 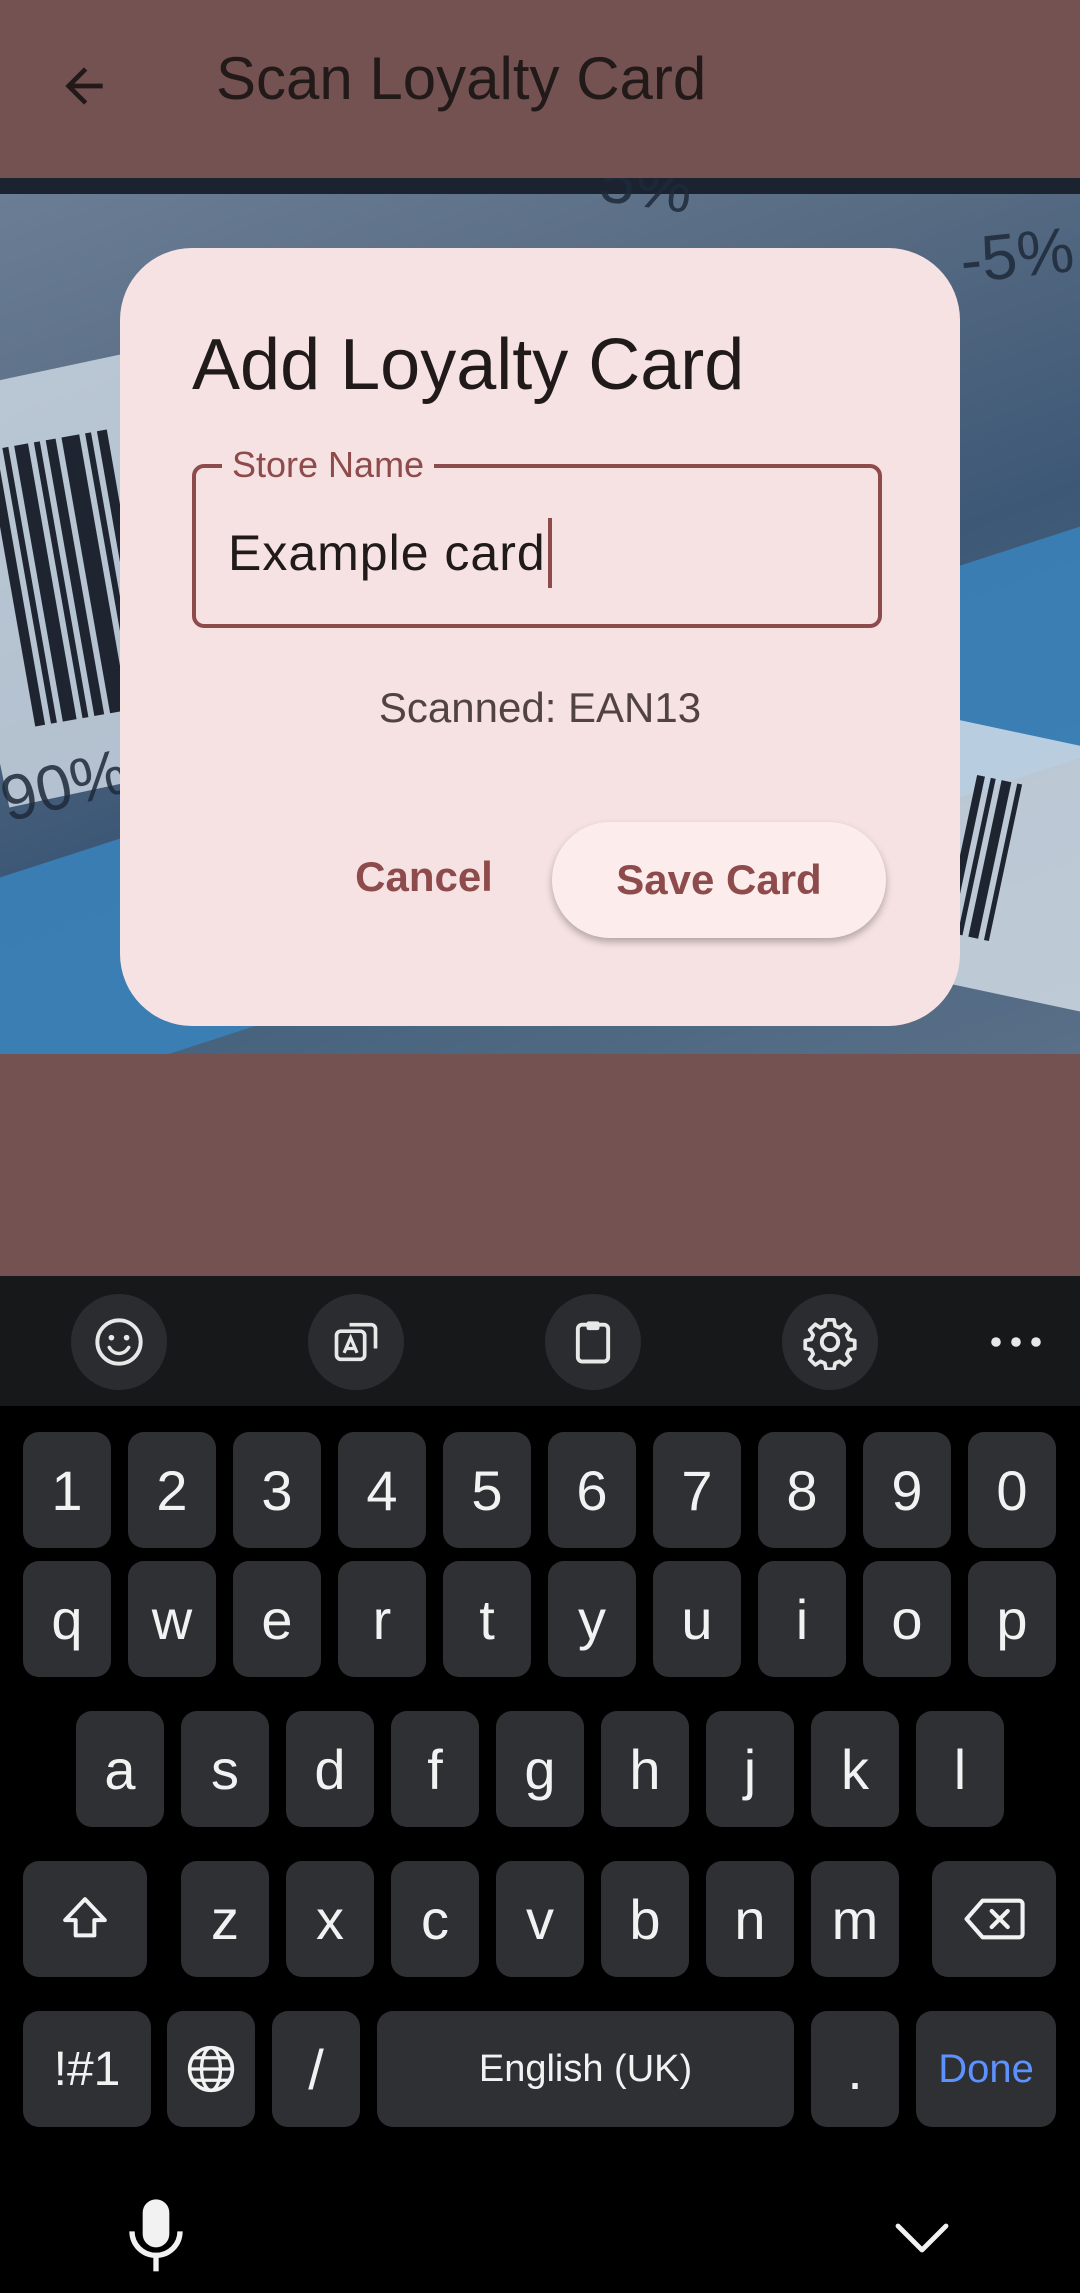 I want to click on key-o: o, so click(x=907, y=1619).